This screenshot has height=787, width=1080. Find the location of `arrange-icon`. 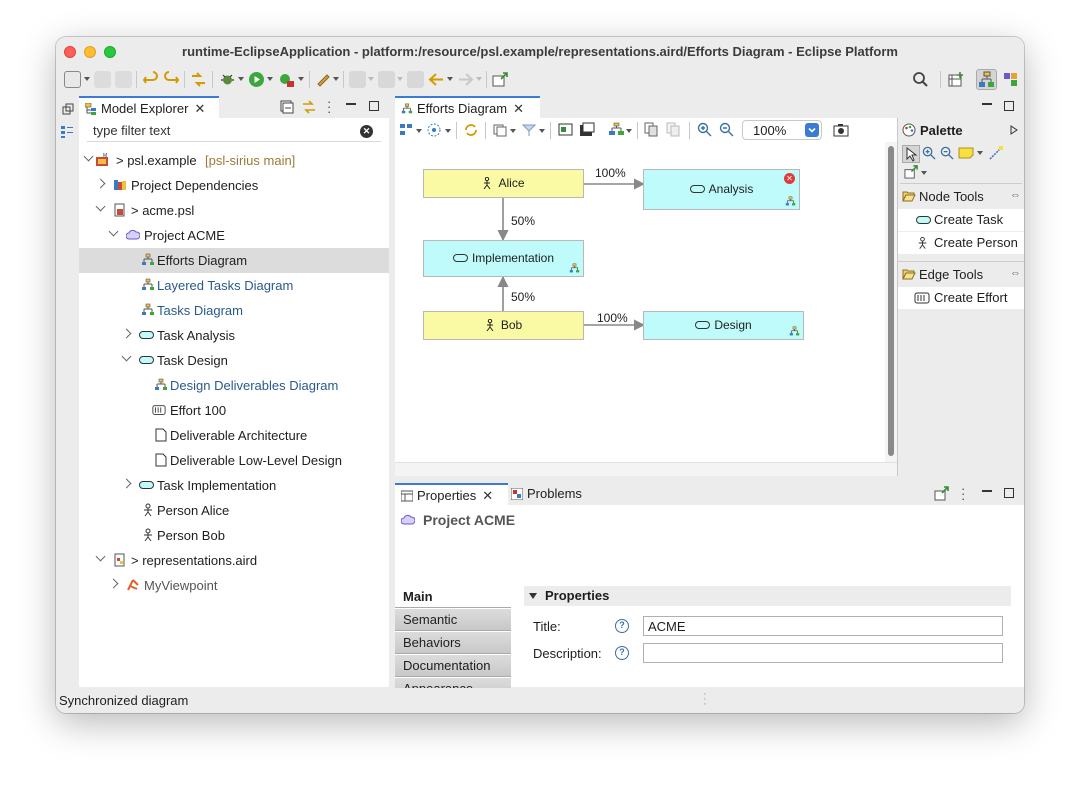

arrange-icon is located at coordinates (500, 130).